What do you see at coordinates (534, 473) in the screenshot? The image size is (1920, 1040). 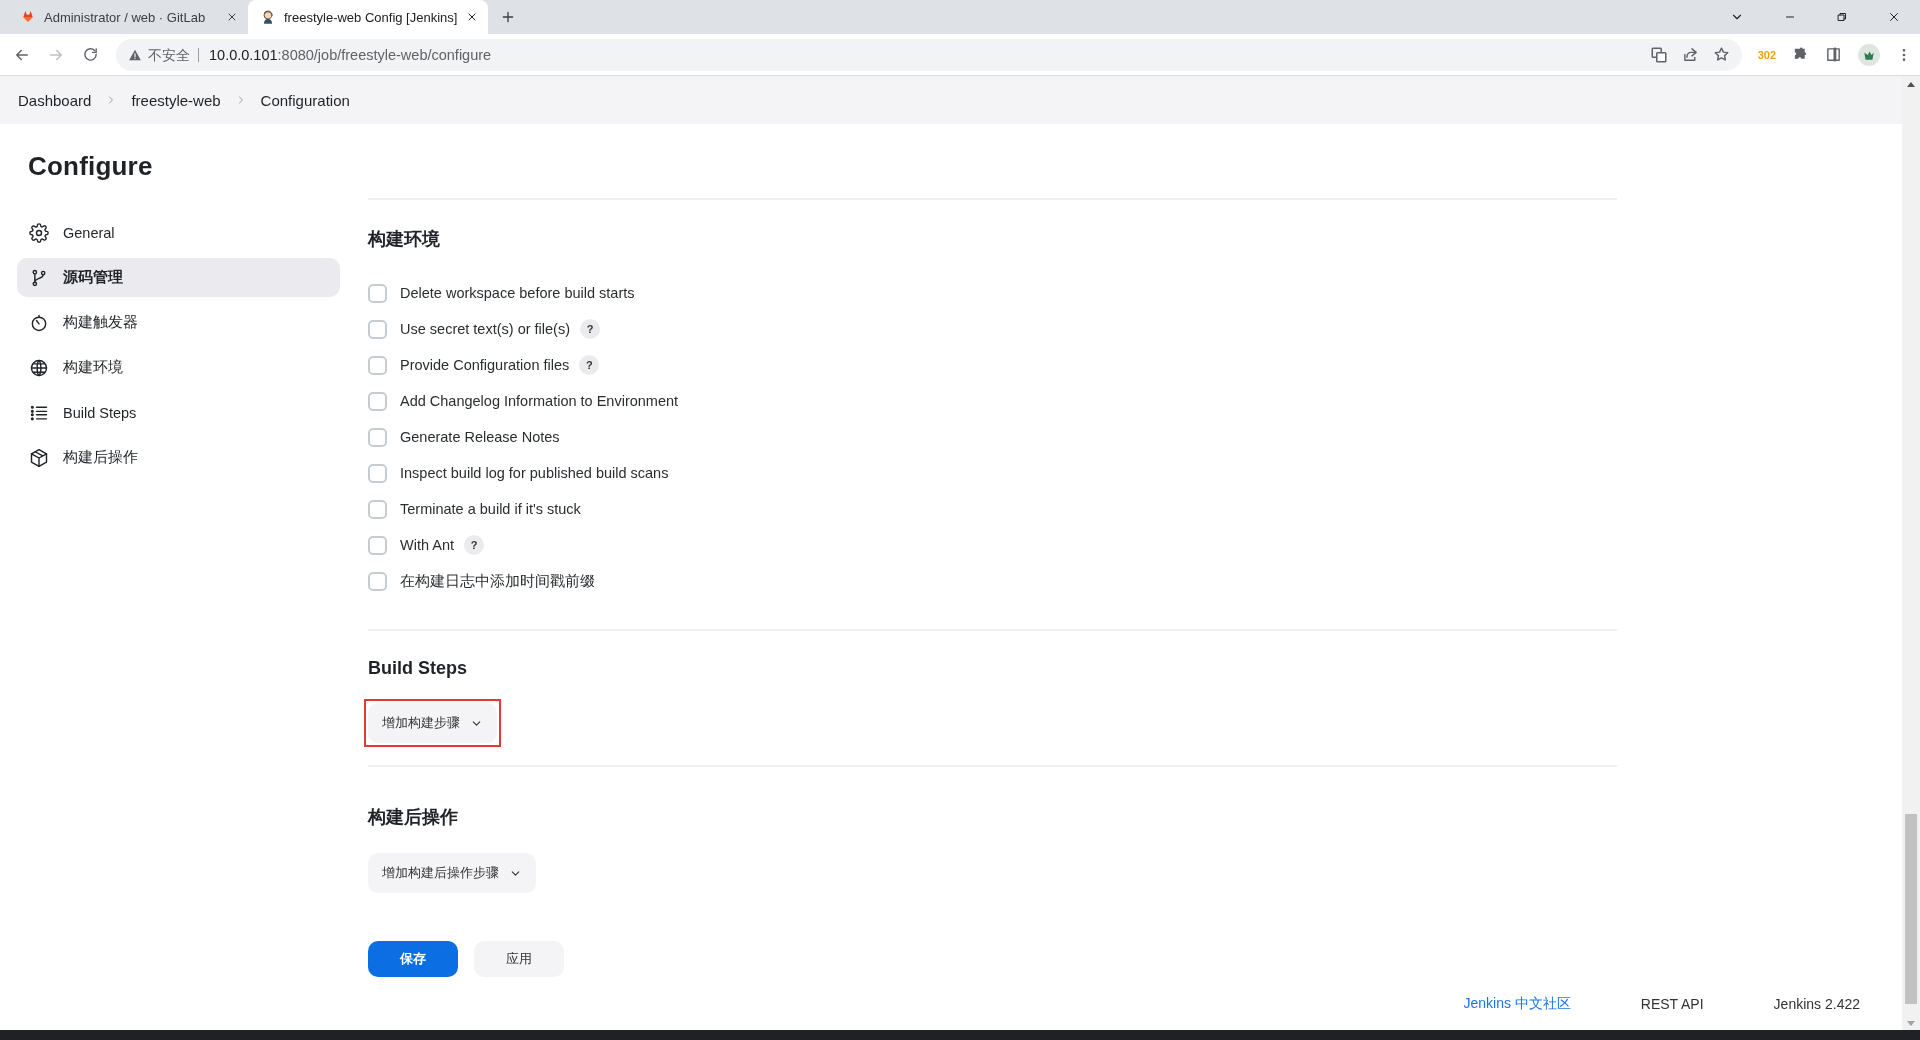 I see `checkbox-label: Inspect build log for published build scans` at bounding box center [534, 473].